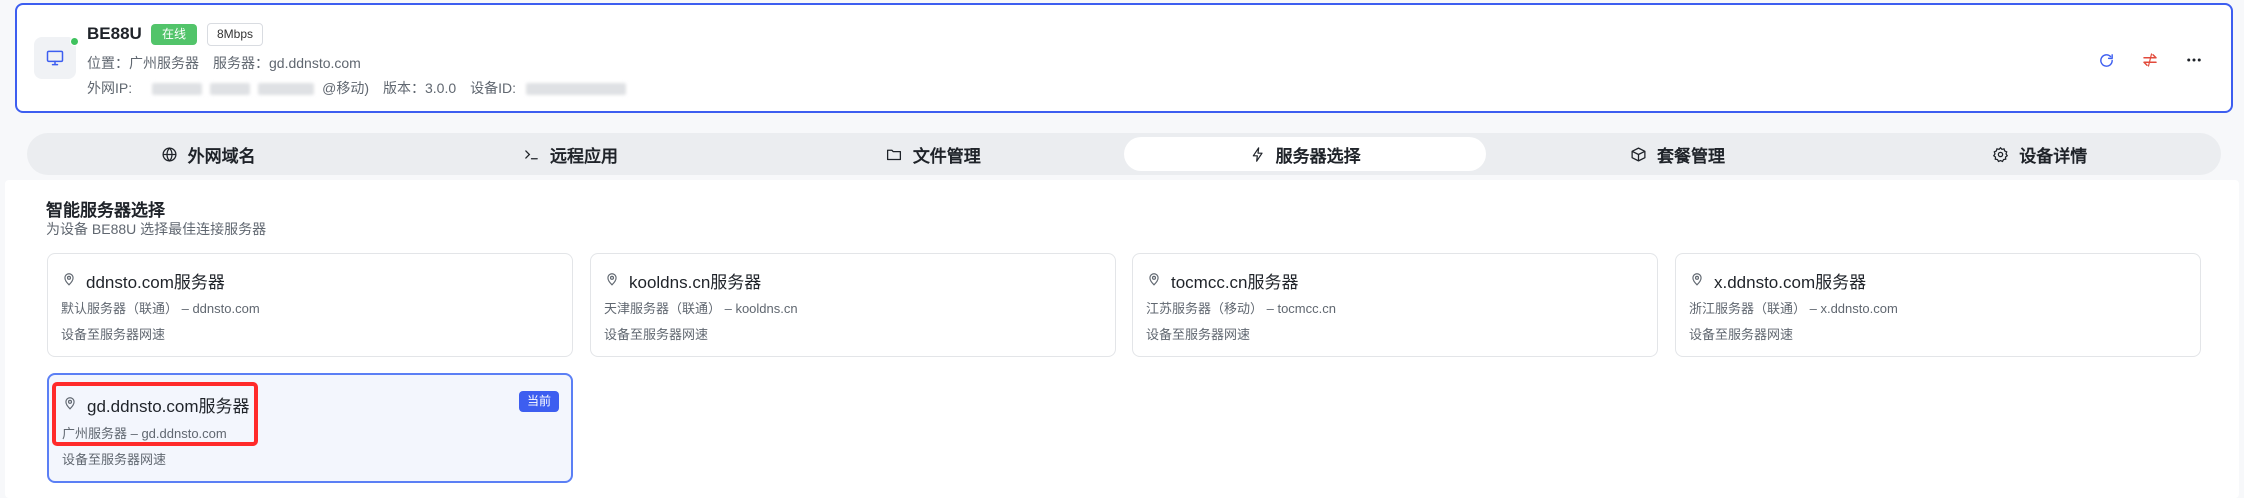  I want to click on online-dot, so click(74, 41).